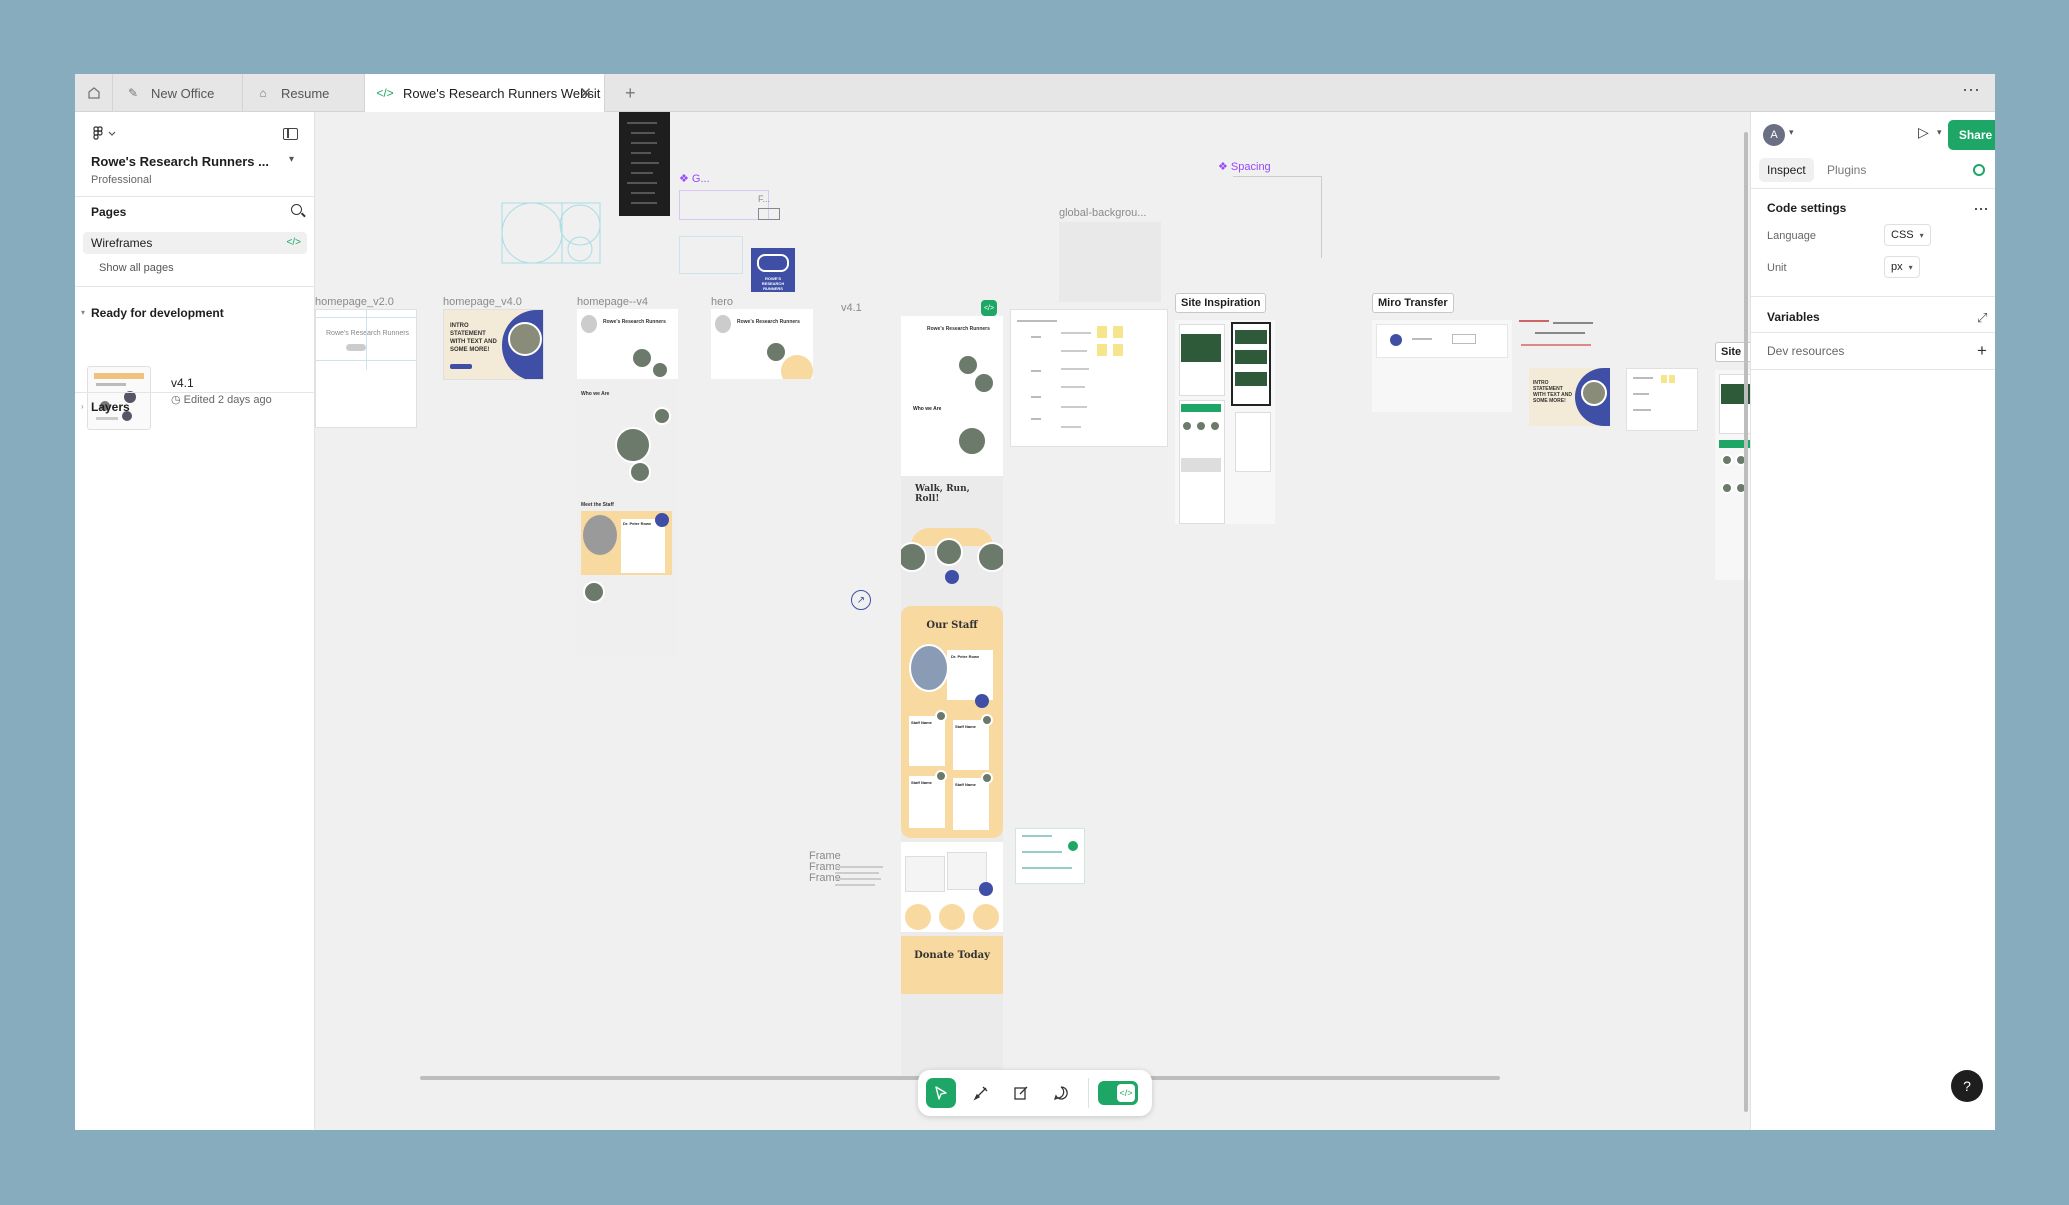 Image resolution: width=2069 pixels, height=1205 pixels. What do you see at coordinates (1805, 351) in the screenshot?
I see `dev-resources-title: Dev resources` at bounding box center [1805, 351].